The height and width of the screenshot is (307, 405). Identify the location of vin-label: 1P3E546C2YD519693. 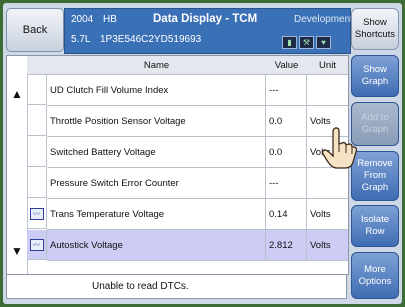
(151, 39).